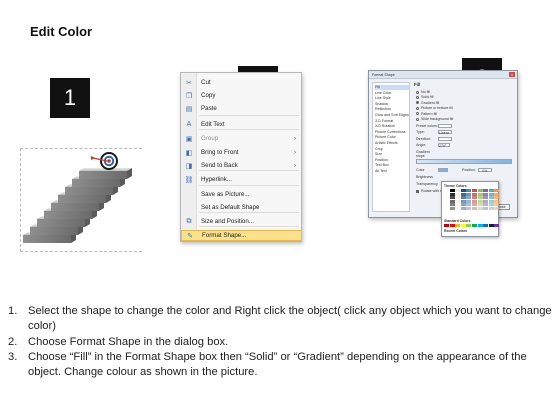 Image resolution: width=560 pixels, height=420 pixels. Describe the element at coordinates (392, 171) in the screenshot. I see `dialog-nav-item: Alt Text` at that location.